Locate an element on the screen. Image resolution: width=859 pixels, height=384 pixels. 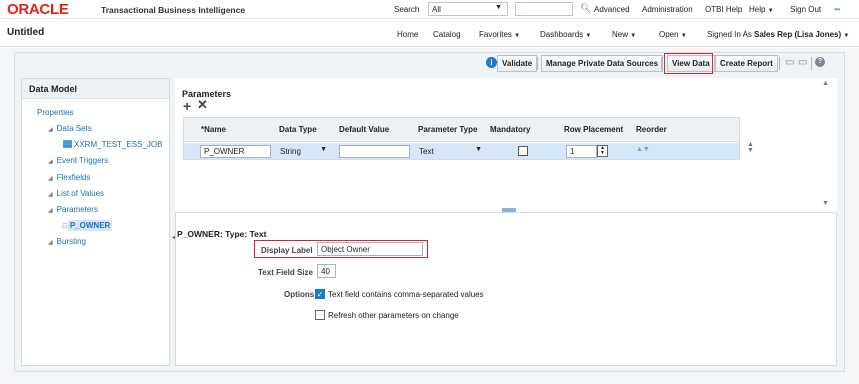
page-title: Untitled is located at coordinates (26, 32).